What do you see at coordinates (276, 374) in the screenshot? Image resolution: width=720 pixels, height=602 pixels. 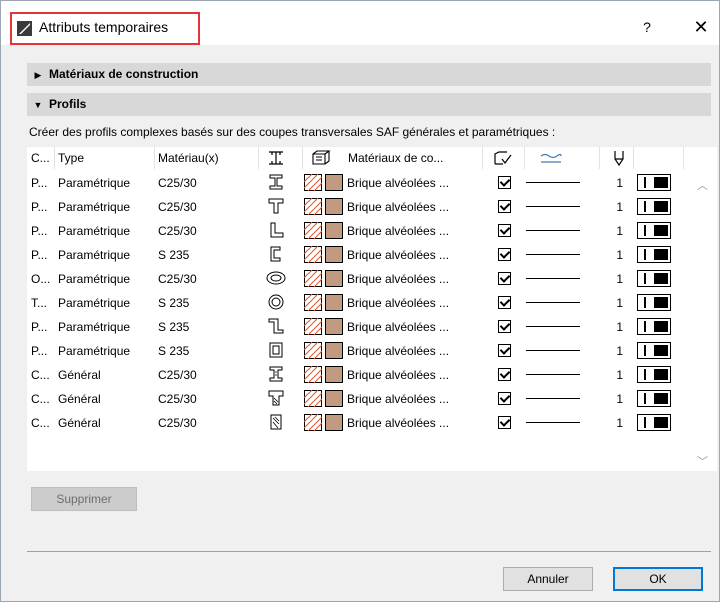 I see `i-beam-general-icon` at bounding box center [276, 374].